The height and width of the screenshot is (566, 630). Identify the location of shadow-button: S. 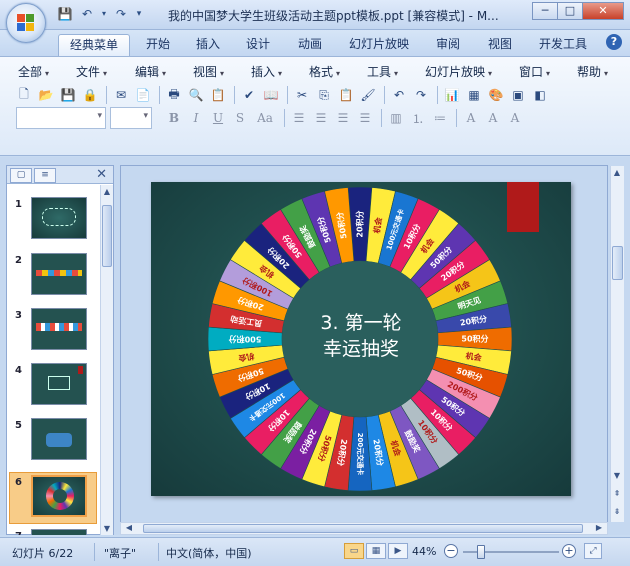
(240, 118).